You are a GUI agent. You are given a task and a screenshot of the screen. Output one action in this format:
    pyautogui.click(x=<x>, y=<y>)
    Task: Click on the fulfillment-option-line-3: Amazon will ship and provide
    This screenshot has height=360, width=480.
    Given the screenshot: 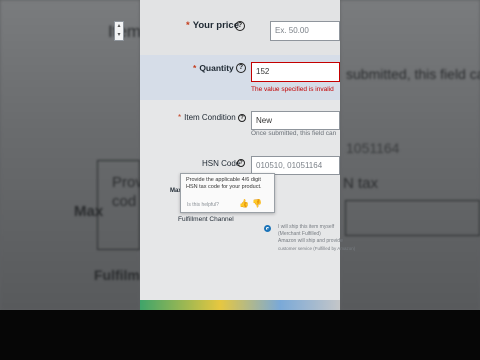 What is the action you would take?
    pyautogui.click(x=310, y=241)
    